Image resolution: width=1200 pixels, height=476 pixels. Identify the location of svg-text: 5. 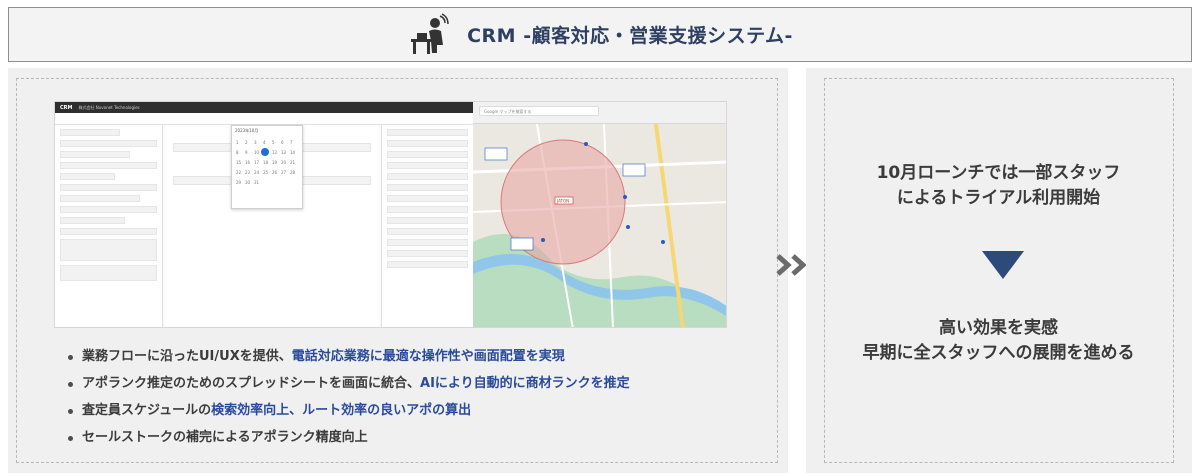
(273, 142).